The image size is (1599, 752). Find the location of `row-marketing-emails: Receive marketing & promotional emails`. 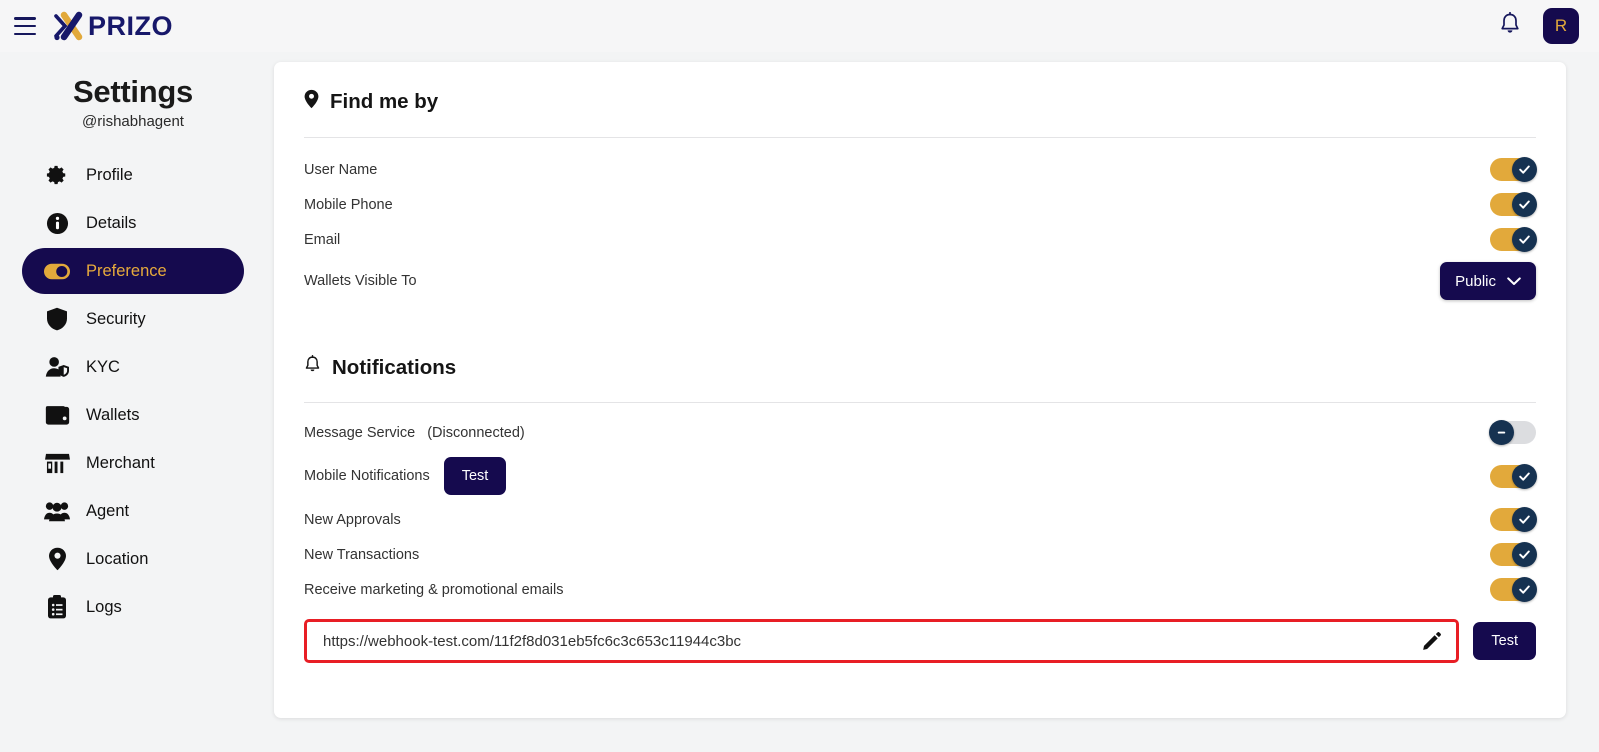

row-marketing-emails: Receive marketing & promotional emails is located at coordinates (920, 589).